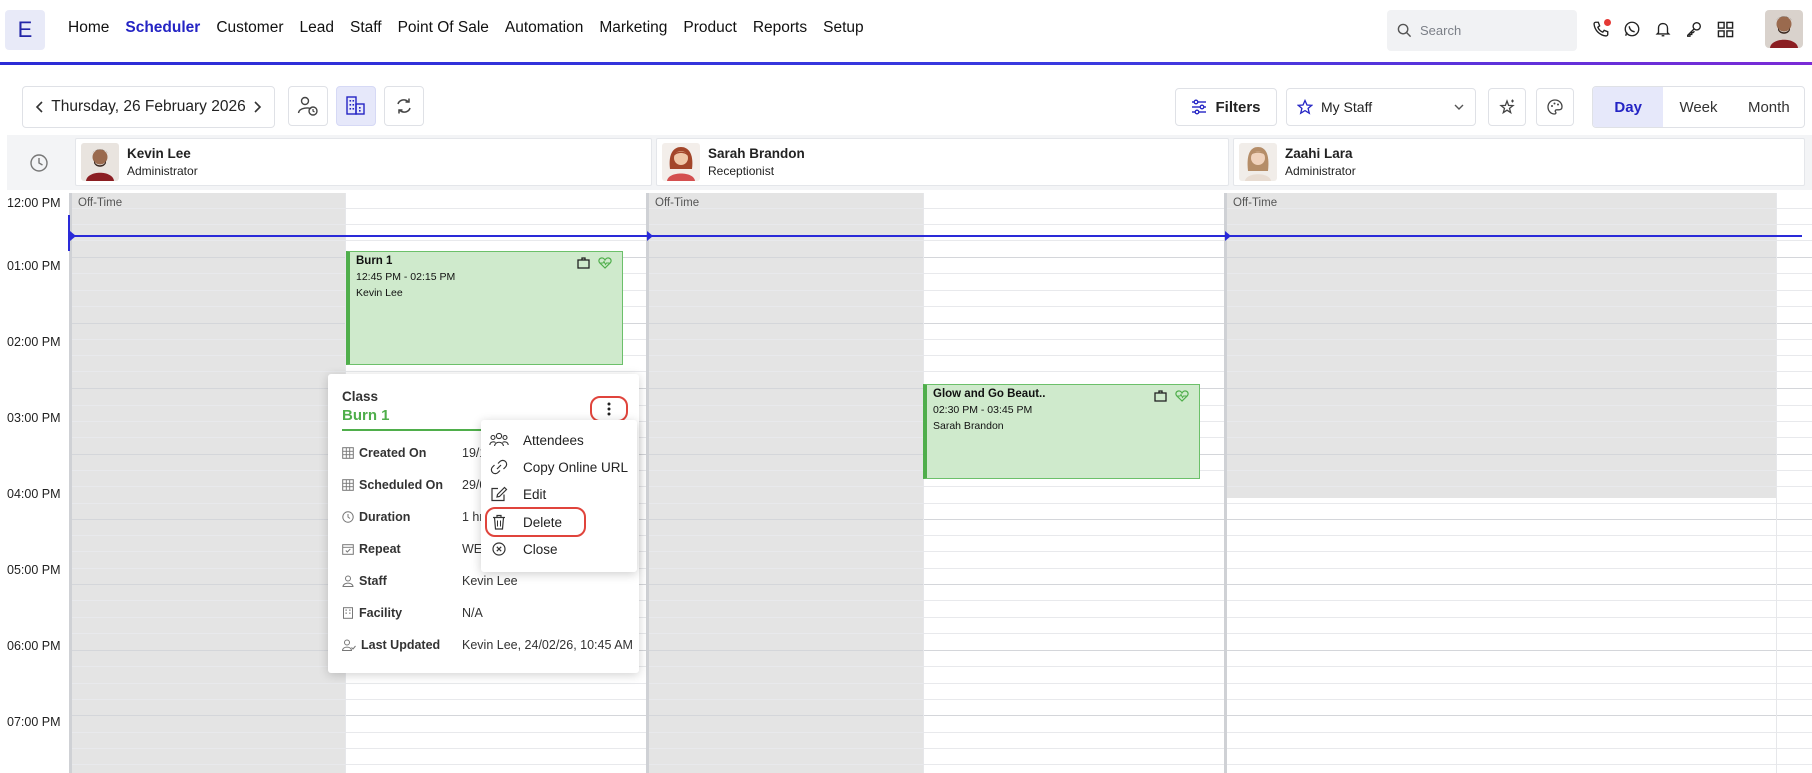 This screenshot has width=1812, height=773. I want to click on more-options-button, so click(609, 409).